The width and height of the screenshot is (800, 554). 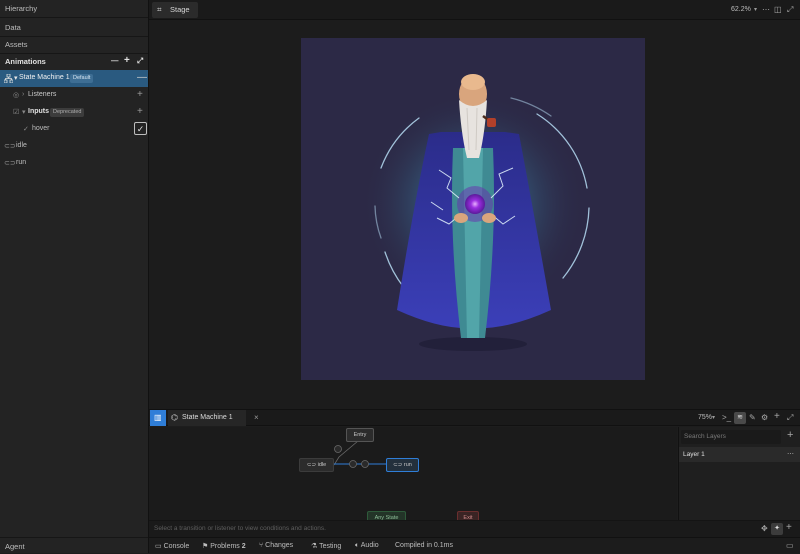 I want to click on console-tab: ▭ Console, so click(x=172, y=546).